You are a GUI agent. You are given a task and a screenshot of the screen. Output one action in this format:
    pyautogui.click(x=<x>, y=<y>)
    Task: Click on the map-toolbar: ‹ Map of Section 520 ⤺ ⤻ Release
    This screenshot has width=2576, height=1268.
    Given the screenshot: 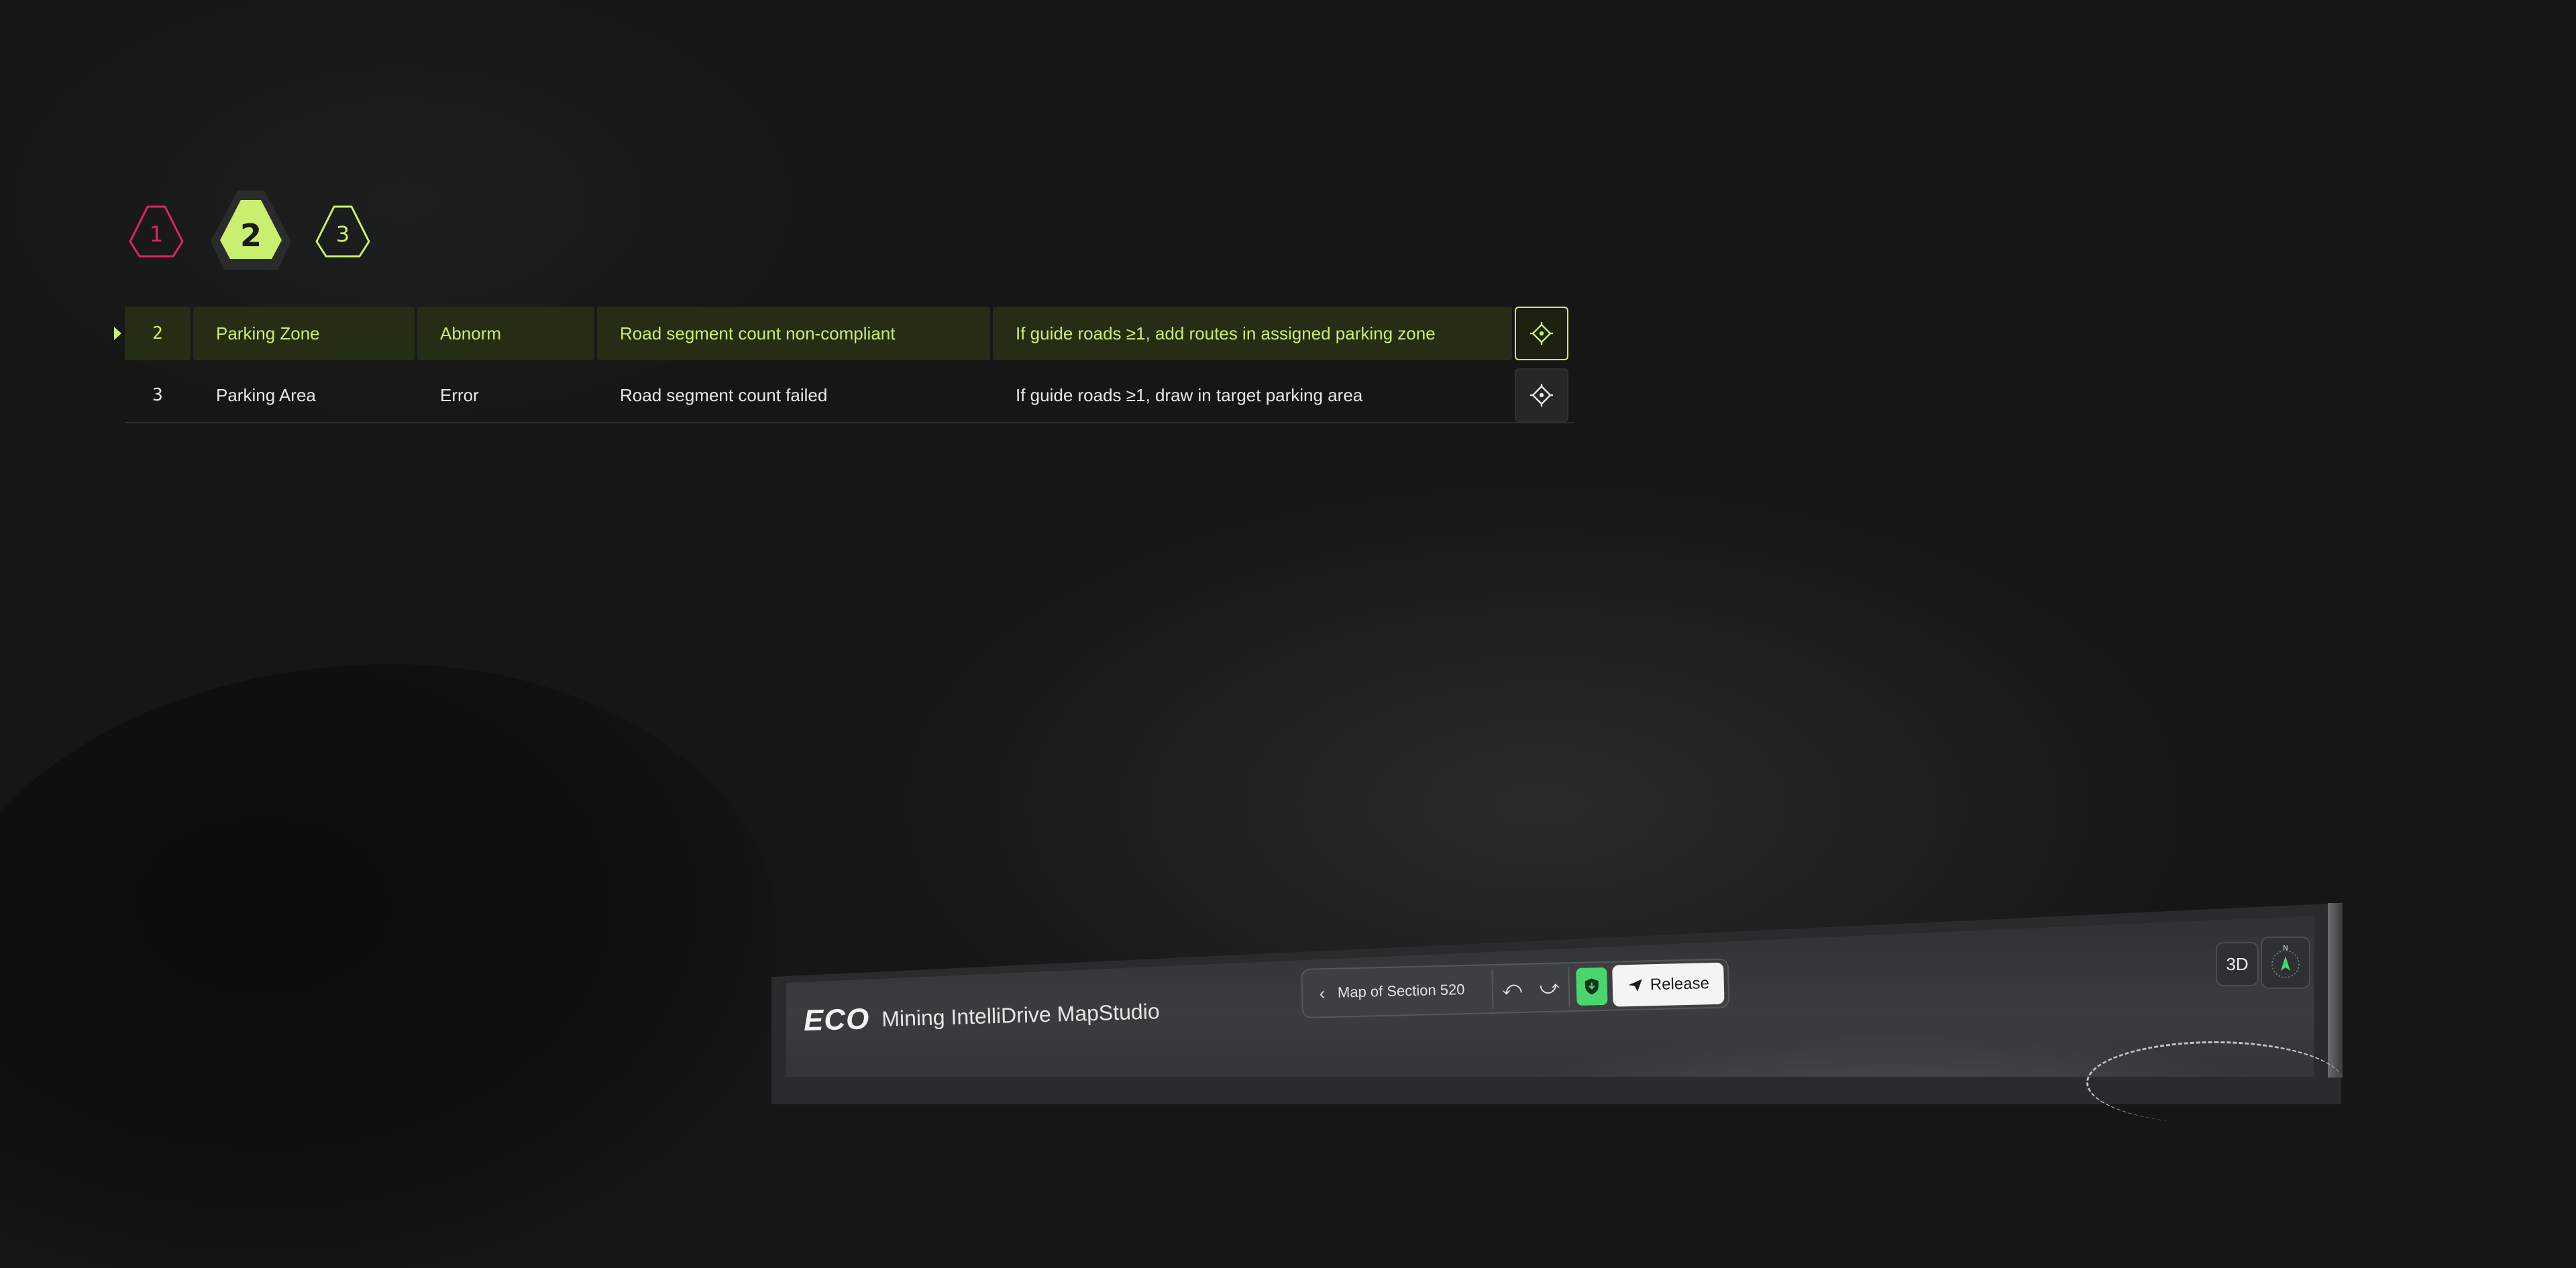 What is the action you would take?
    pyautogui.click(x=1527, y=988)
    